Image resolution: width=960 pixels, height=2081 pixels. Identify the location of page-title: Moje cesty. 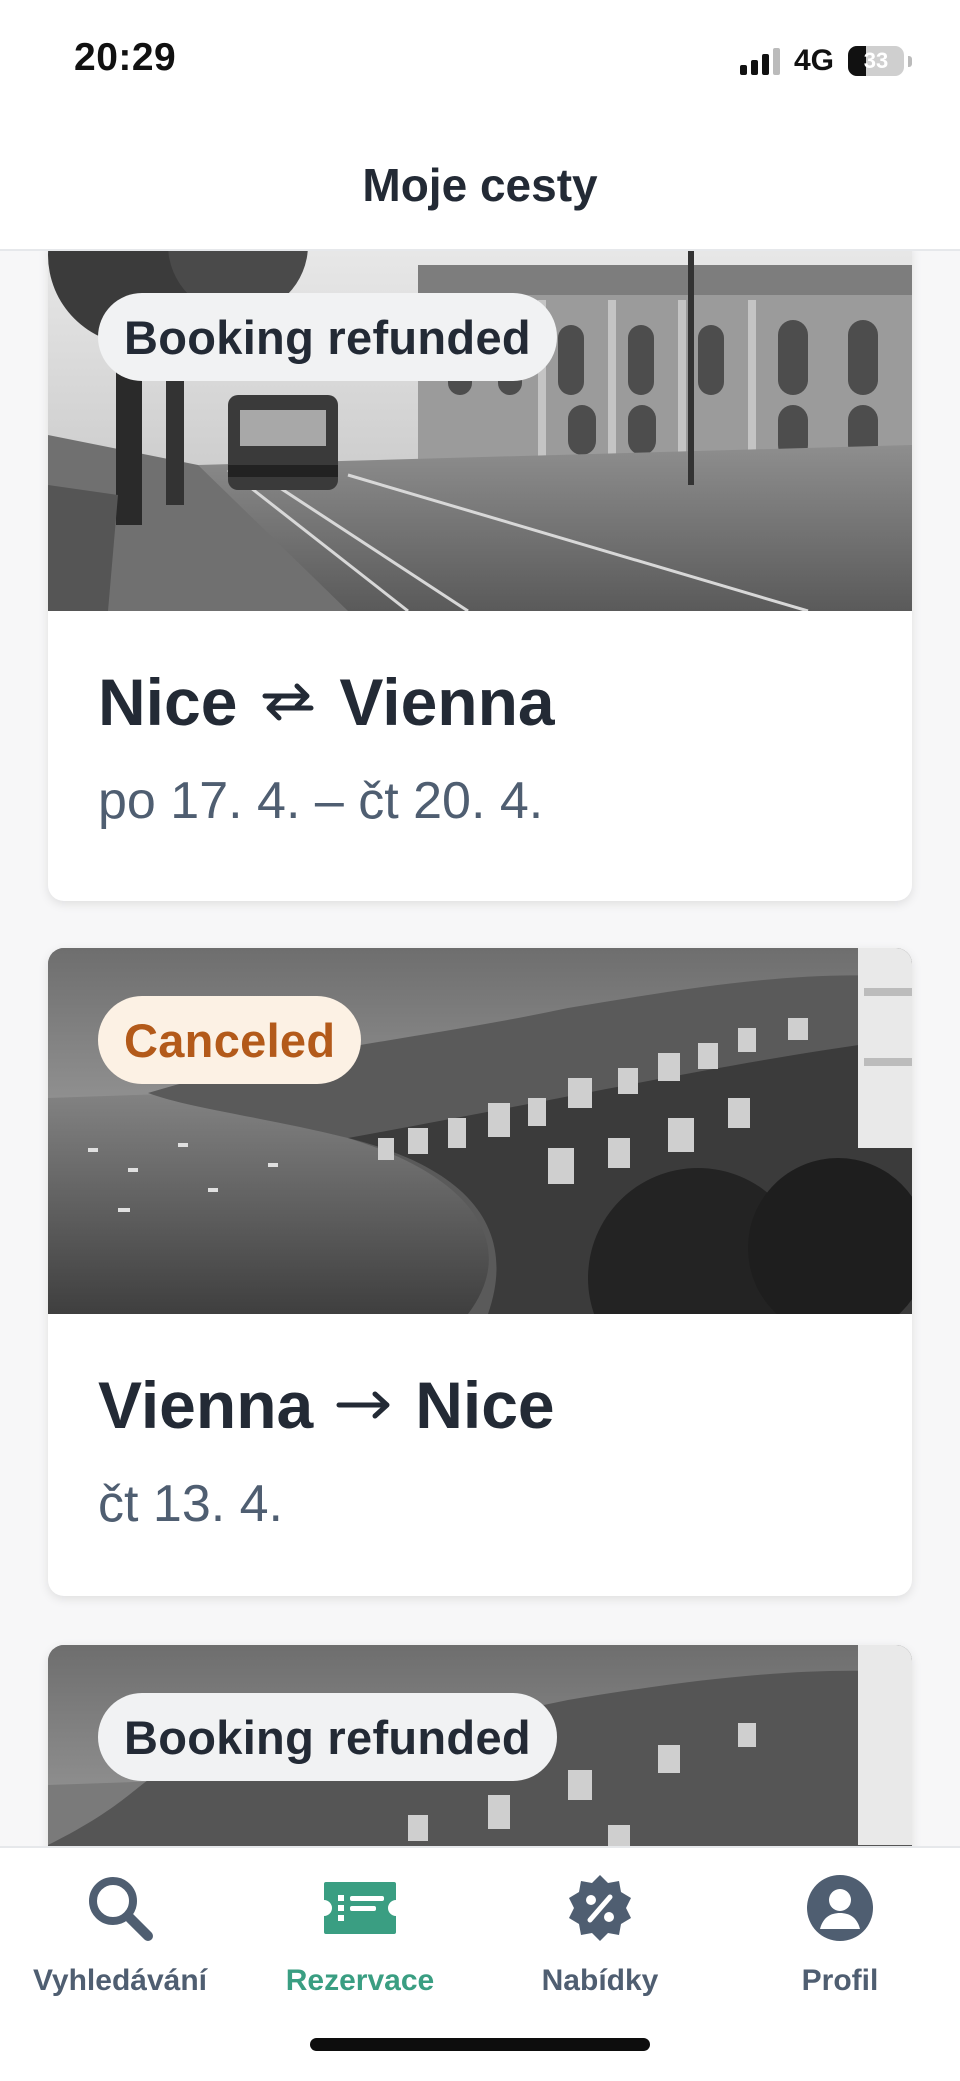
(480, 184).